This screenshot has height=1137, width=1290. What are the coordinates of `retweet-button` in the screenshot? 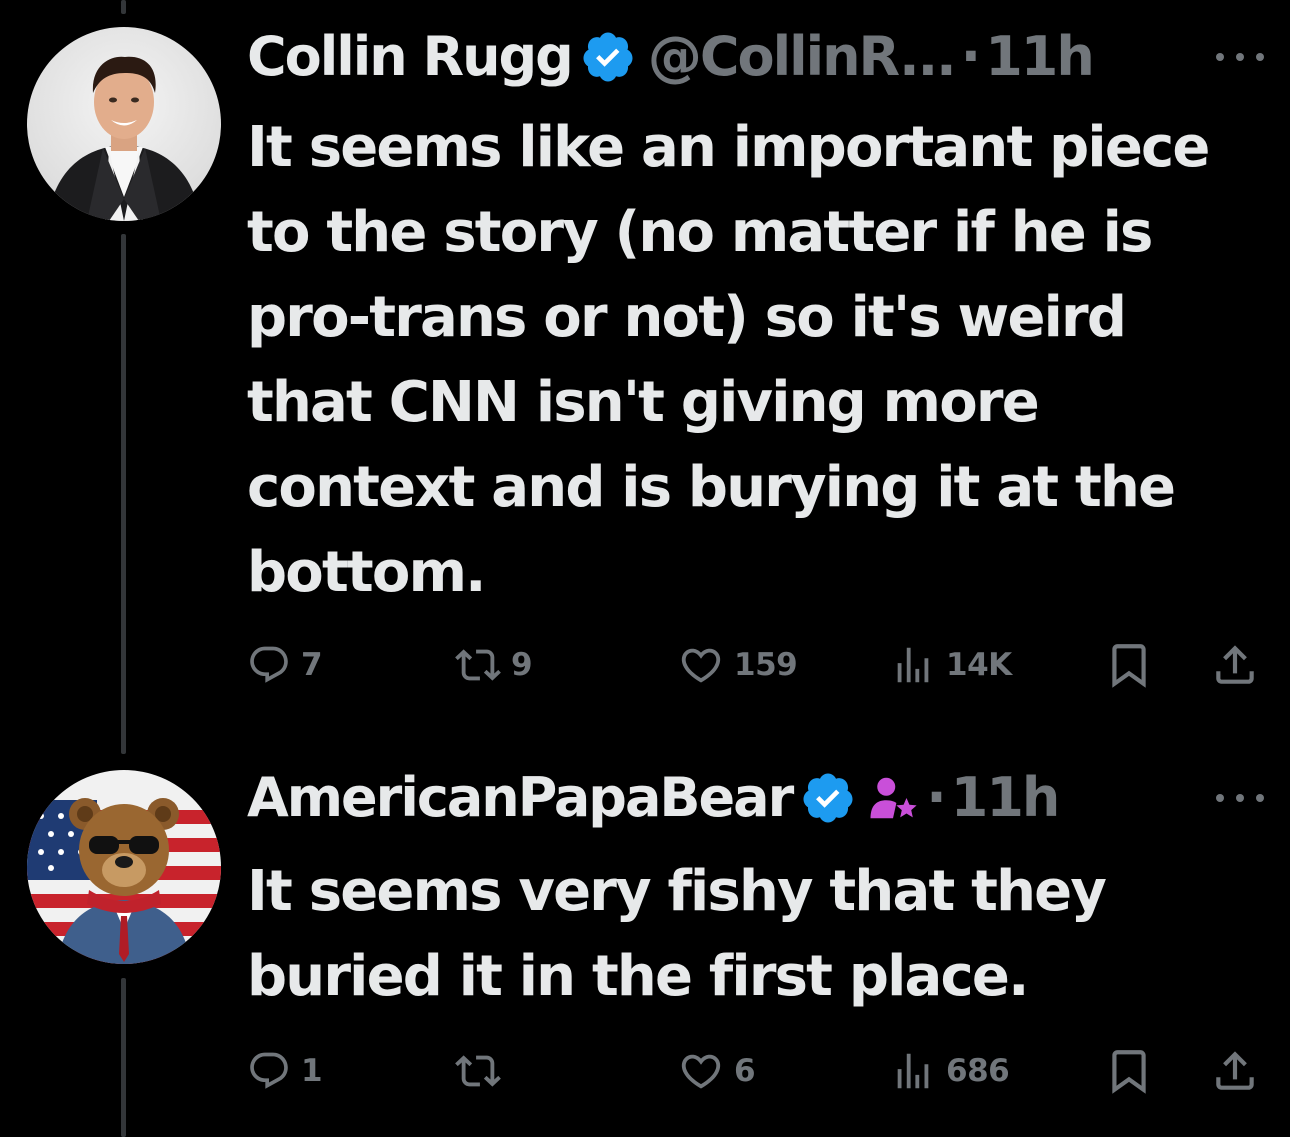 It's located at (483, 1071).